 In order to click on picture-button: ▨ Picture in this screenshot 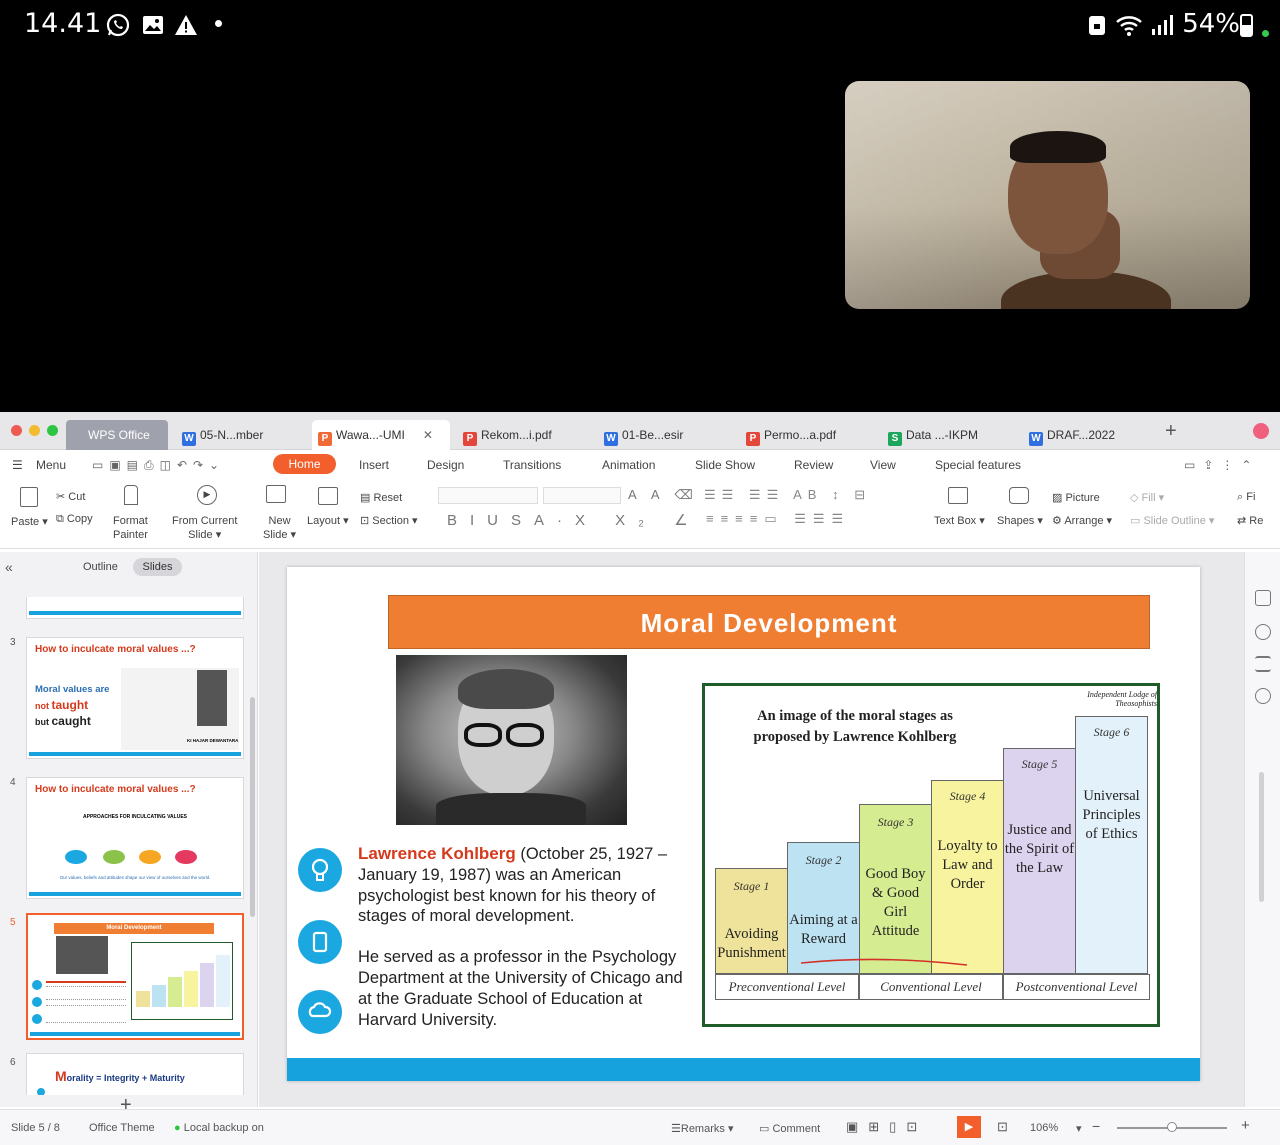, I will do `click(1076, 497)`.